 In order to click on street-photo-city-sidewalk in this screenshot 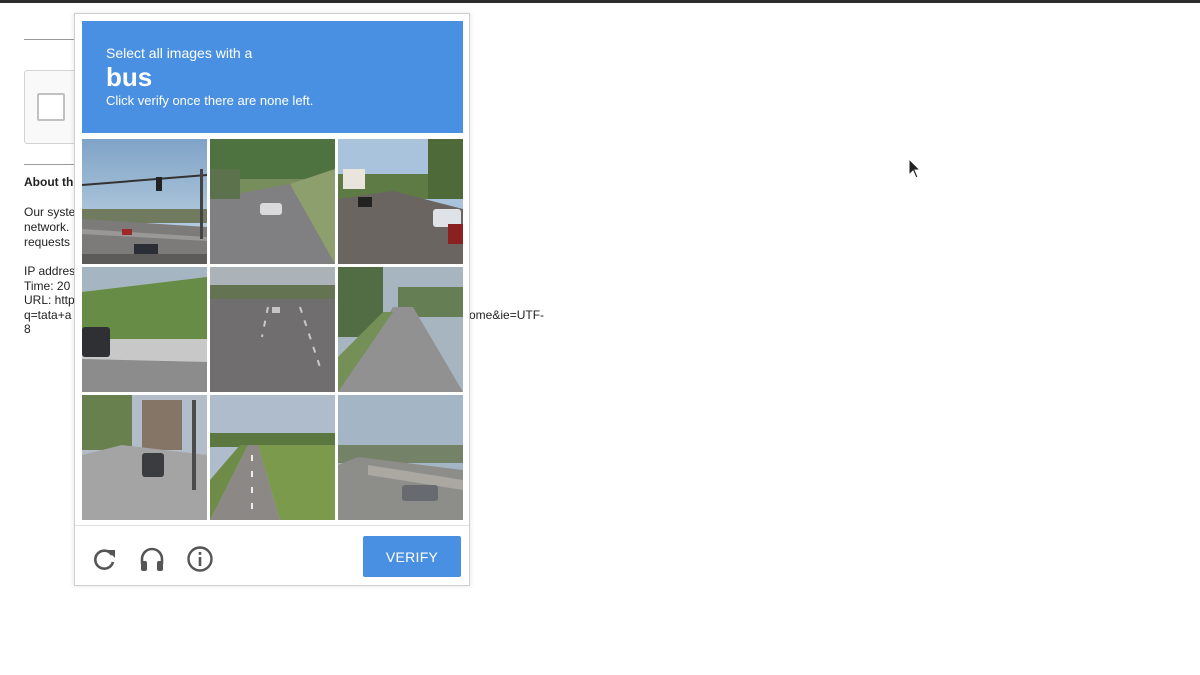, I will do `click(144, 457)`.